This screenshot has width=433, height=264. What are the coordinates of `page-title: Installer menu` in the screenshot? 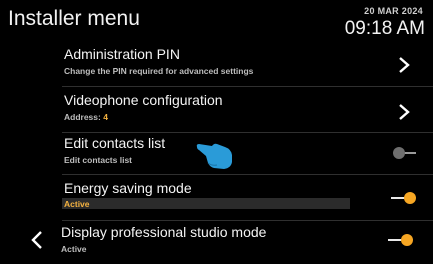 It's located at (74, 18).